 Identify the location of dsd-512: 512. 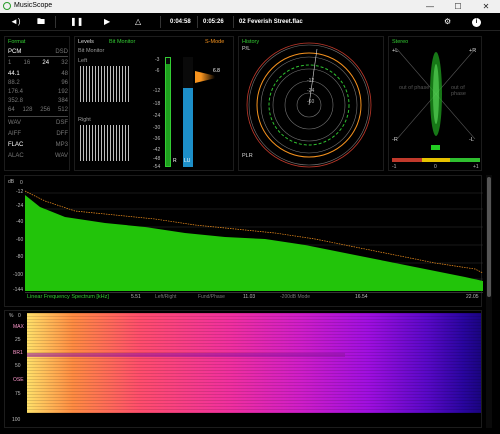
(62, 110).